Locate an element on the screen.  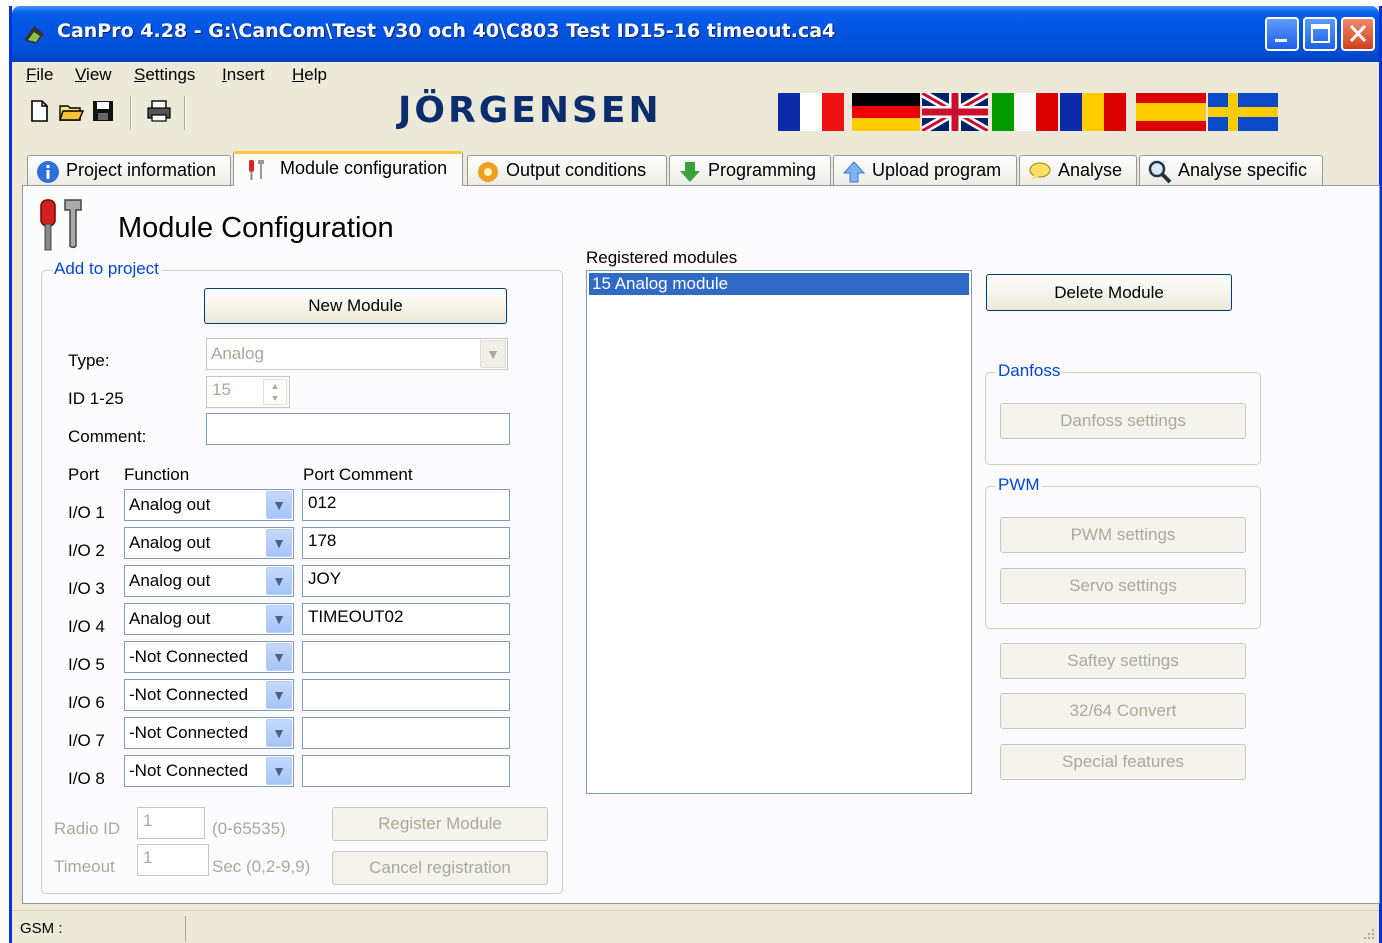
tab-analyse: Analyse is located at coordinates (1078, 170).